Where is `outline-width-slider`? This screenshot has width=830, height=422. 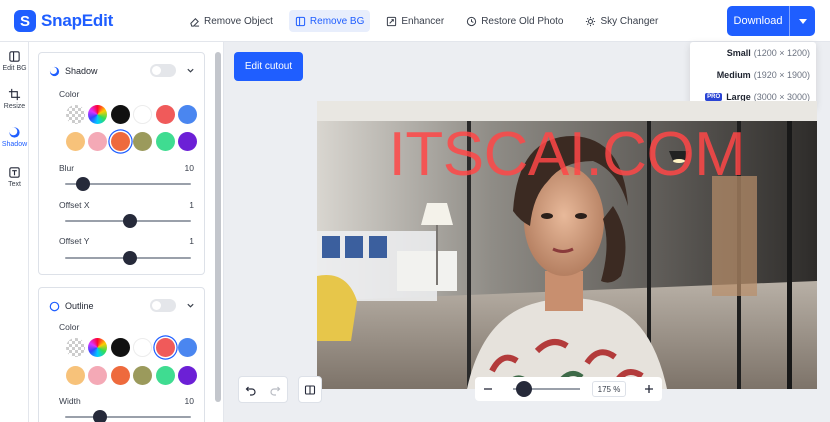
outline-width-slider is located at coordinates (128, 416).